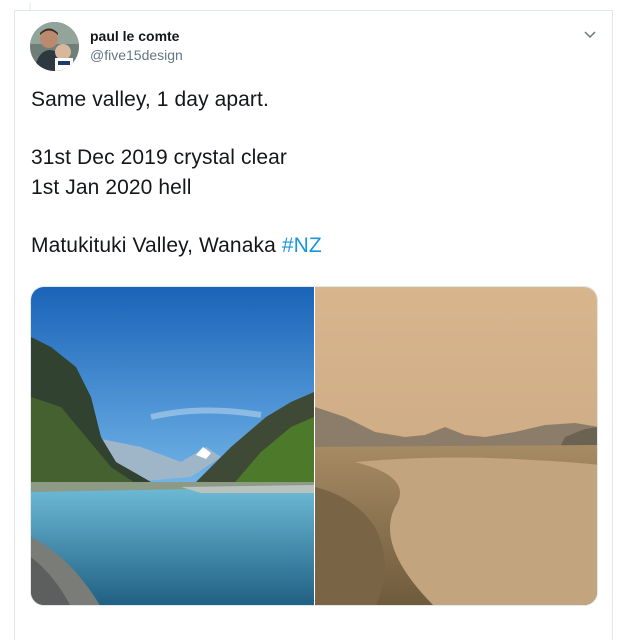  I want to click on hashtag-link: #NZ, so click(302, 245).